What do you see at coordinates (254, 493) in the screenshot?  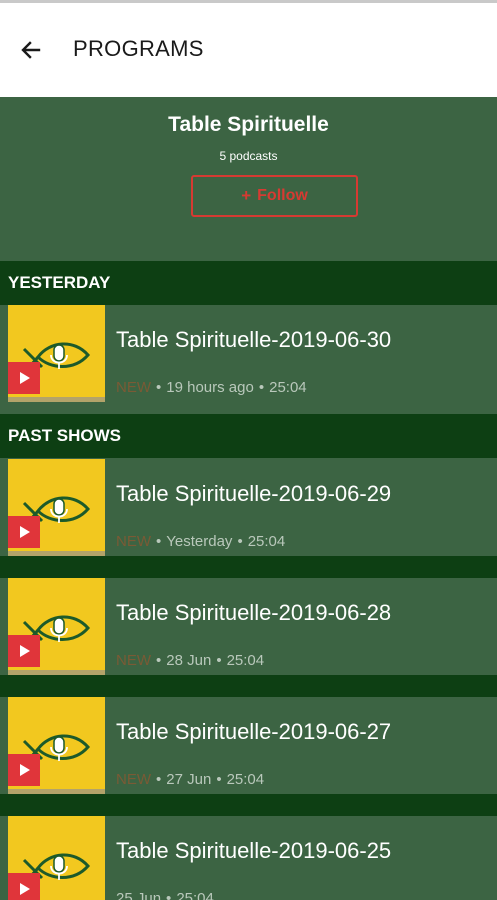 I see `episode-title: Table Spirituelle-2019-06-29` at bounding box center [254, 493].